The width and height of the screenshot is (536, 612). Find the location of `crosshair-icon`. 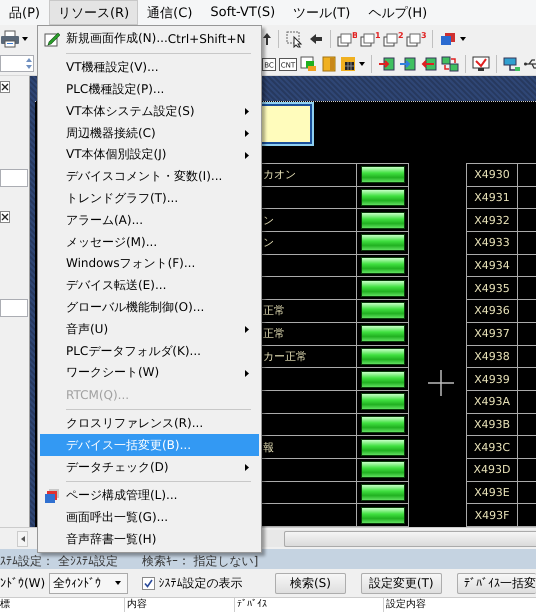

crosshair-icon is located at coordinates (441, 383).